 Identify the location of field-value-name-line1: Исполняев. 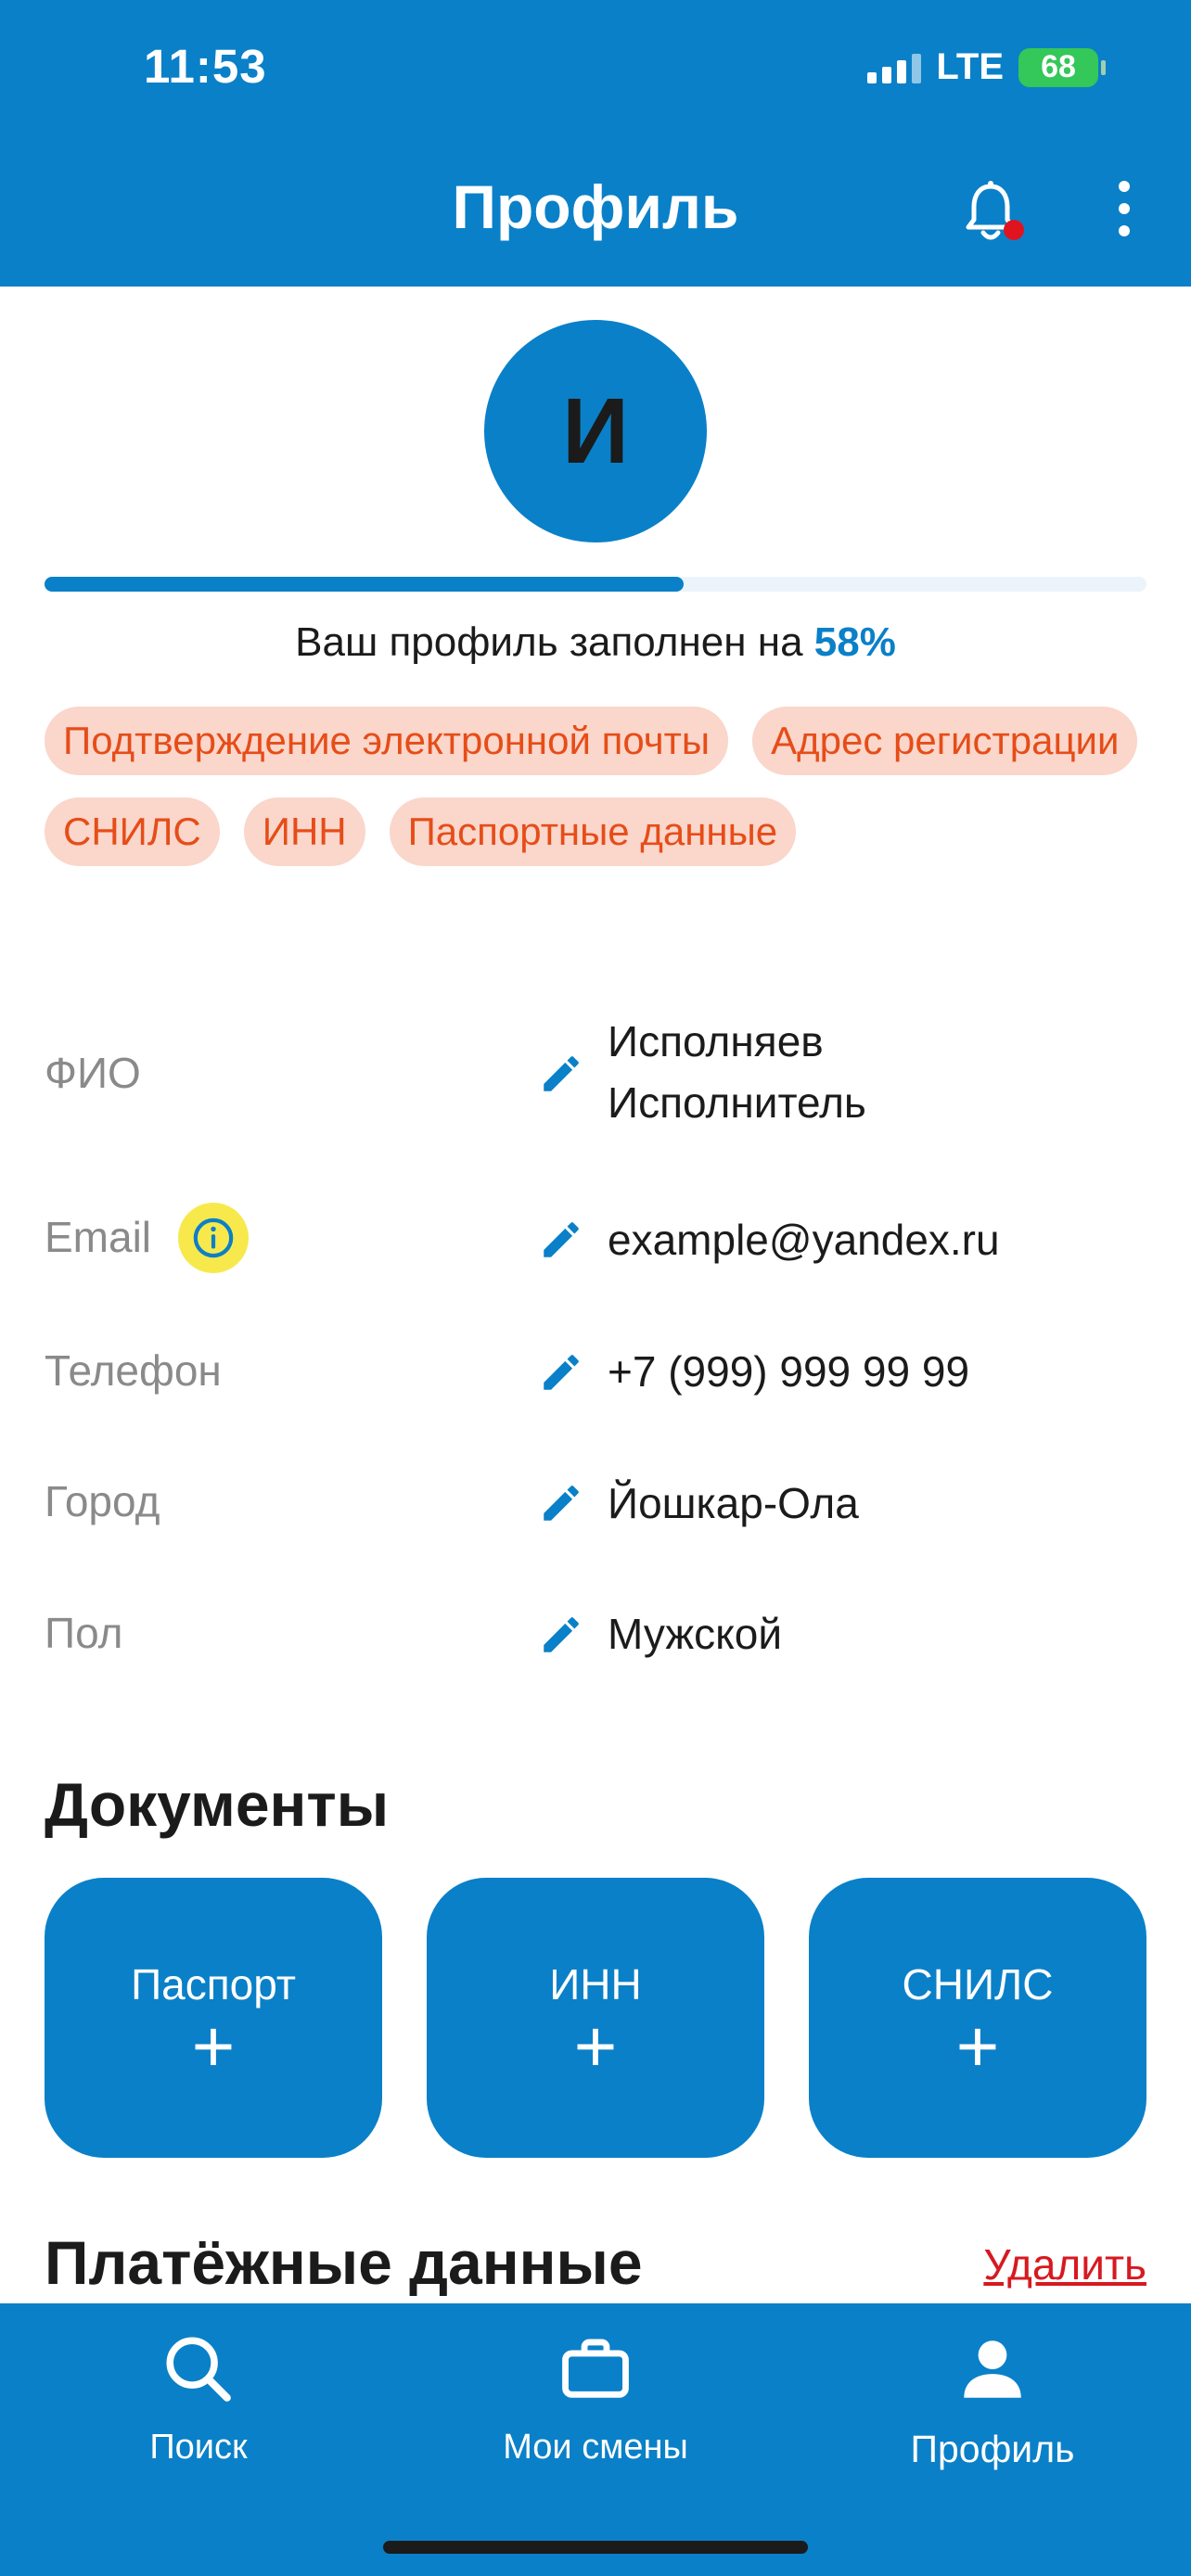
(716, 1041).